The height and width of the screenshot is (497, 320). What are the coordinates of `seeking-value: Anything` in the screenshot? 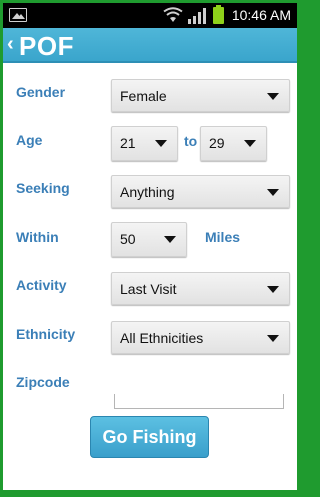 It's located at (147, 192).